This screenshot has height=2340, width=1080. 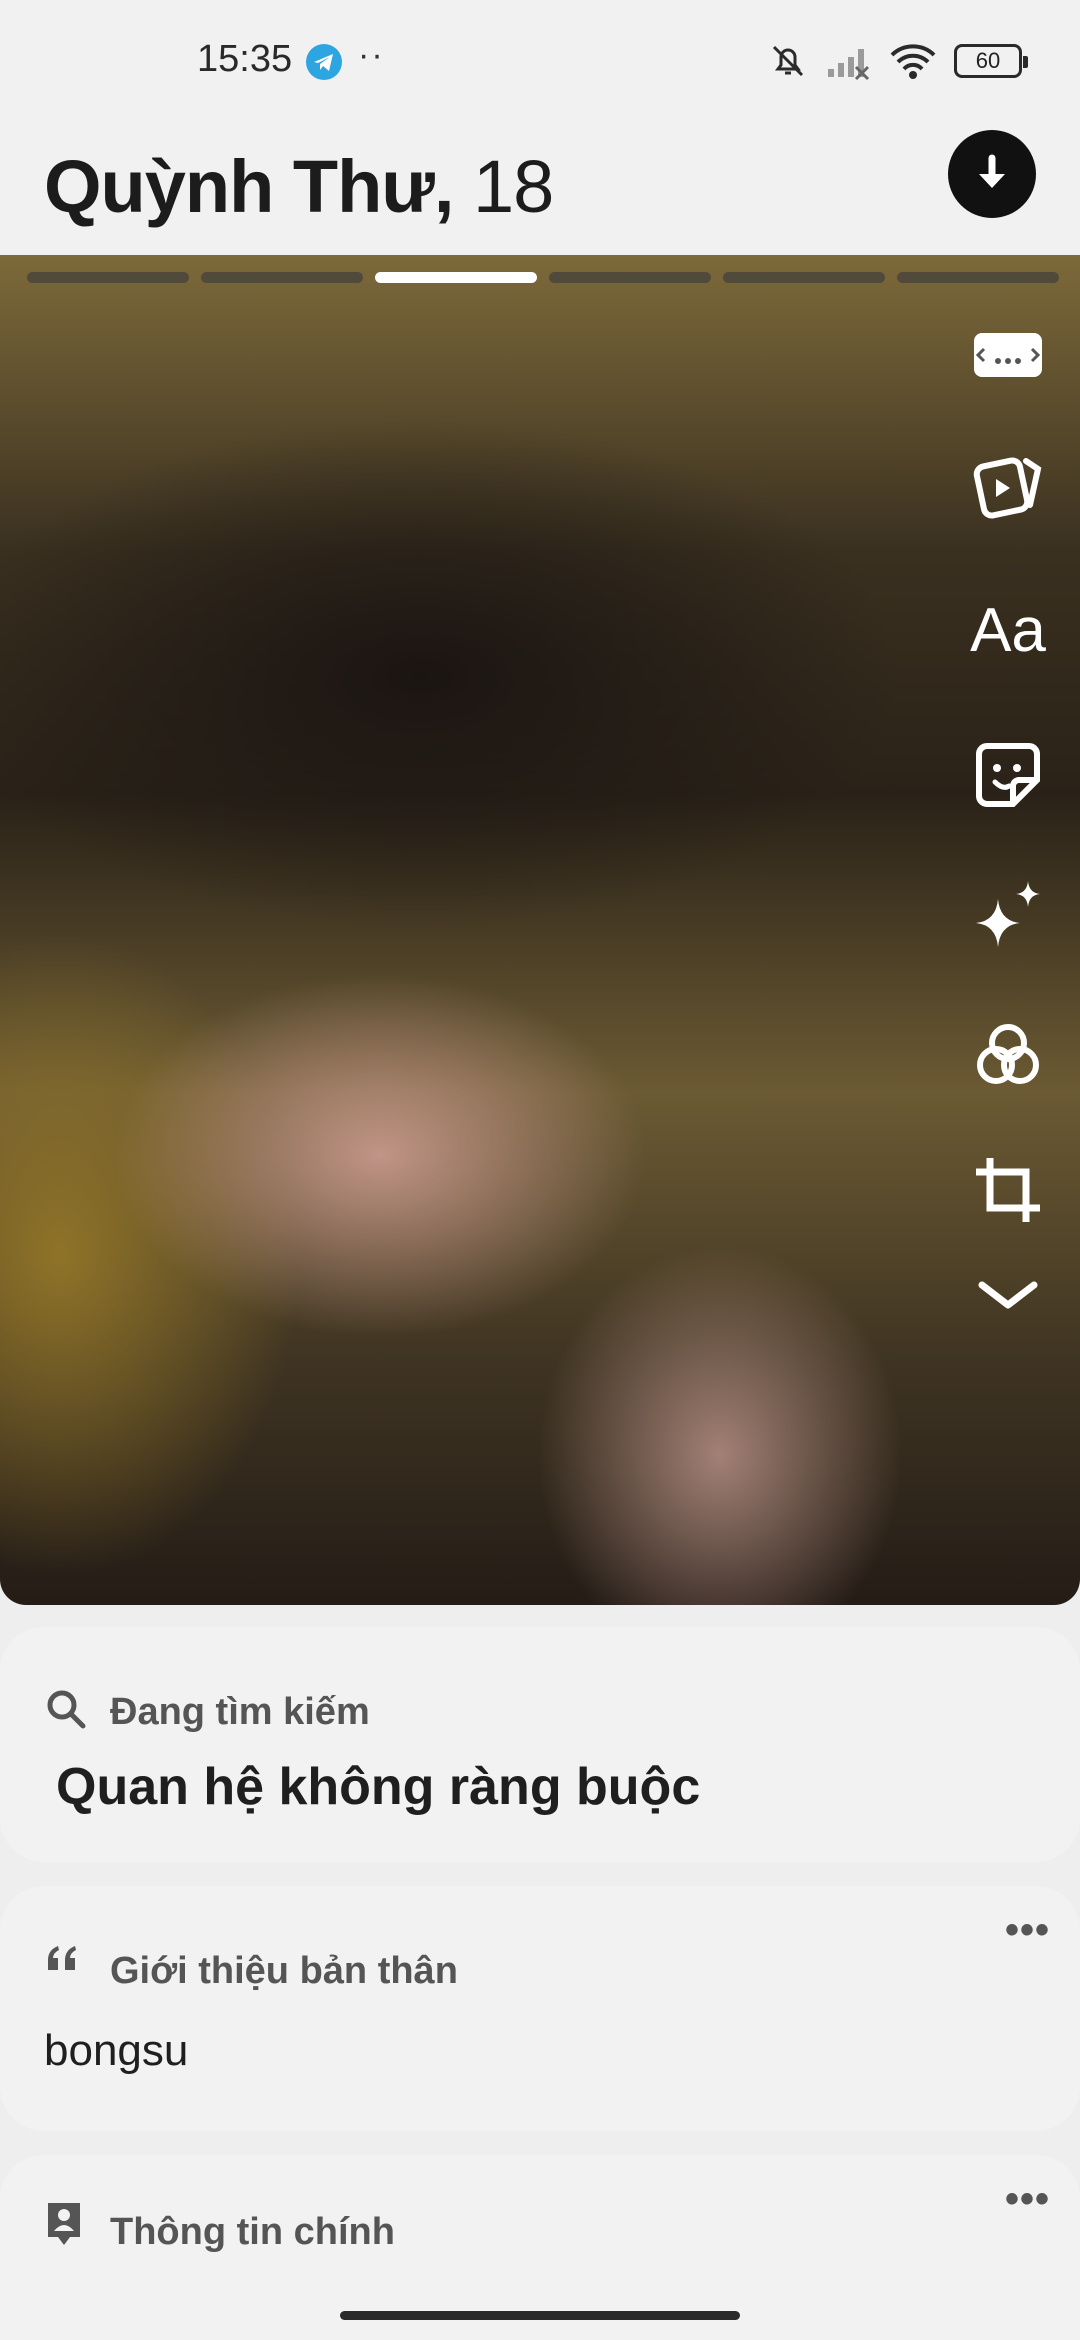 What do you see at coordinates (456, 277) in the screenshot?
I see `progress-segment-active` at bounding box center [456, 277].